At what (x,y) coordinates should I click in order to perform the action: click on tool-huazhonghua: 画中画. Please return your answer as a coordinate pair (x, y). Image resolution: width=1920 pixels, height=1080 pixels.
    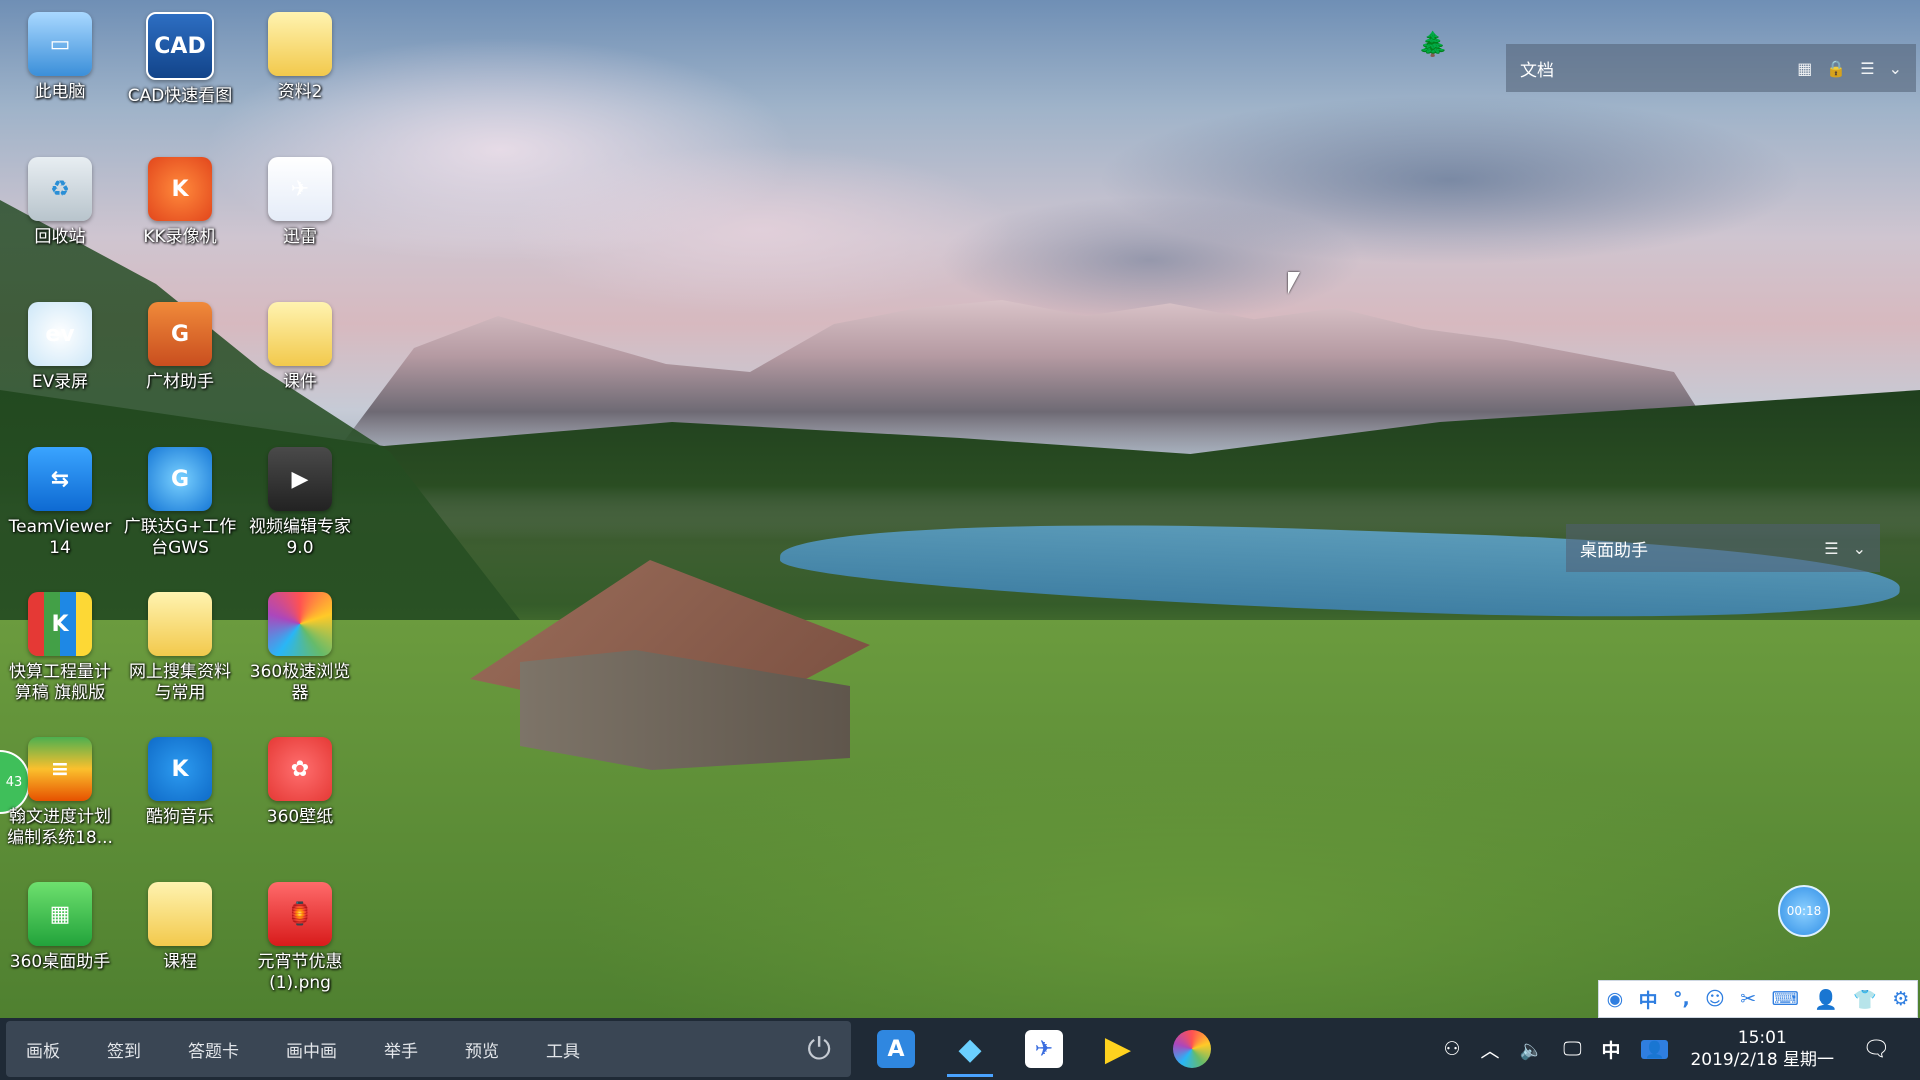
    Looking at the image, I should click on (311, 1049).